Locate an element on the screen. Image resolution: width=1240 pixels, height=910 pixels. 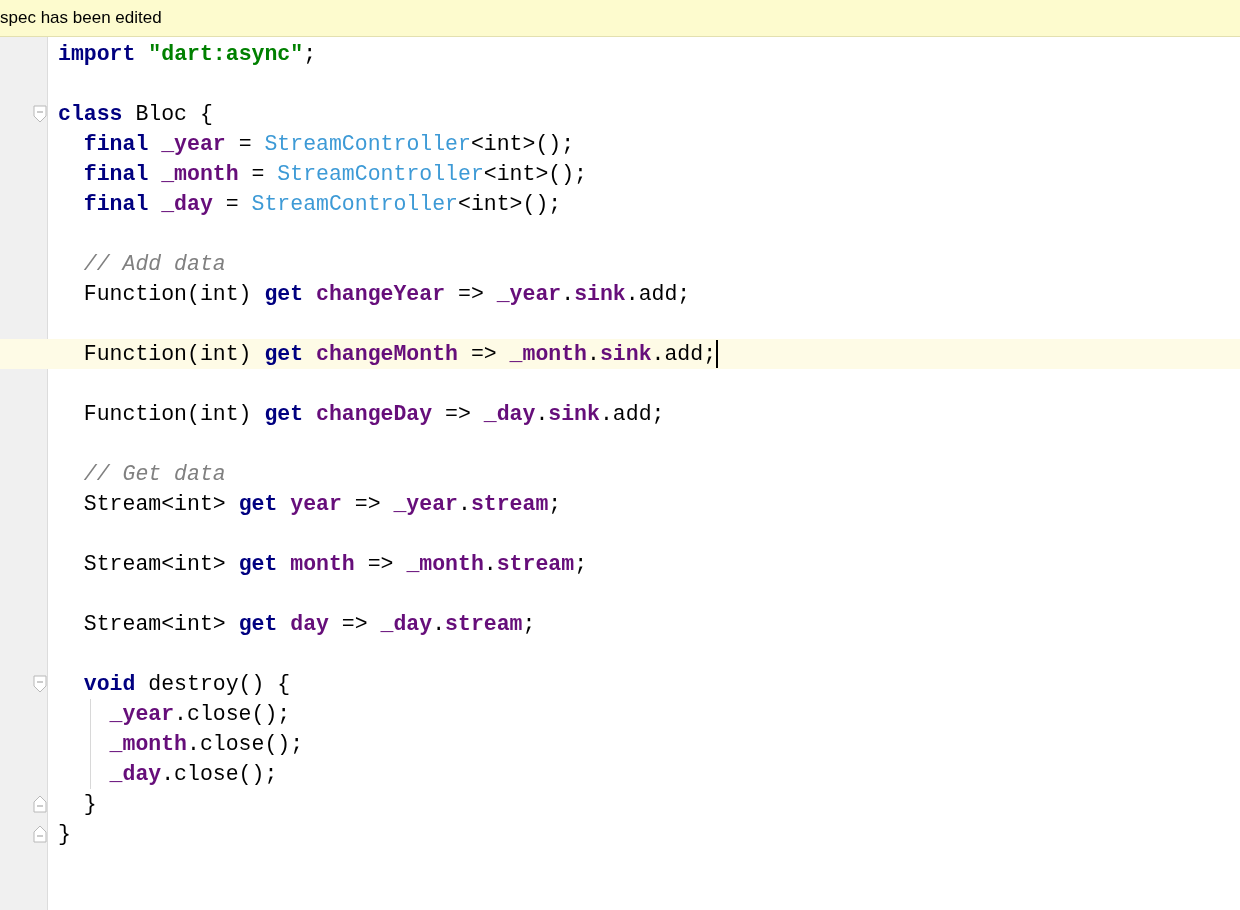
code-line: final _month = StreamController<int>(); is located at coordinates (335, 174).